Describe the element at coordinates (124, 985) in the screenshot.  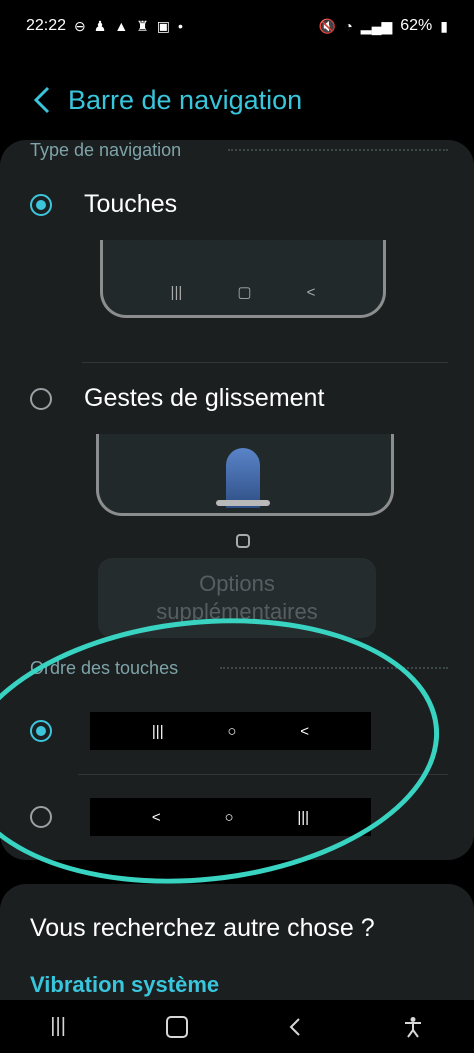
I see `vibration-link: Vibration système` at that location.